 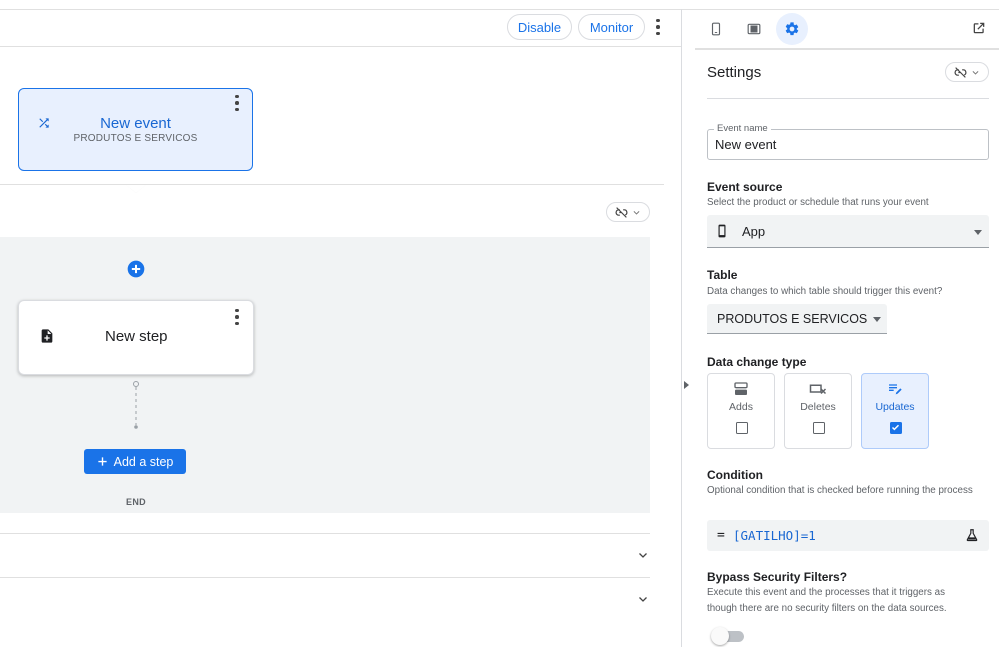 I want to click on settings-link-chip, so click(x=967, y=72).